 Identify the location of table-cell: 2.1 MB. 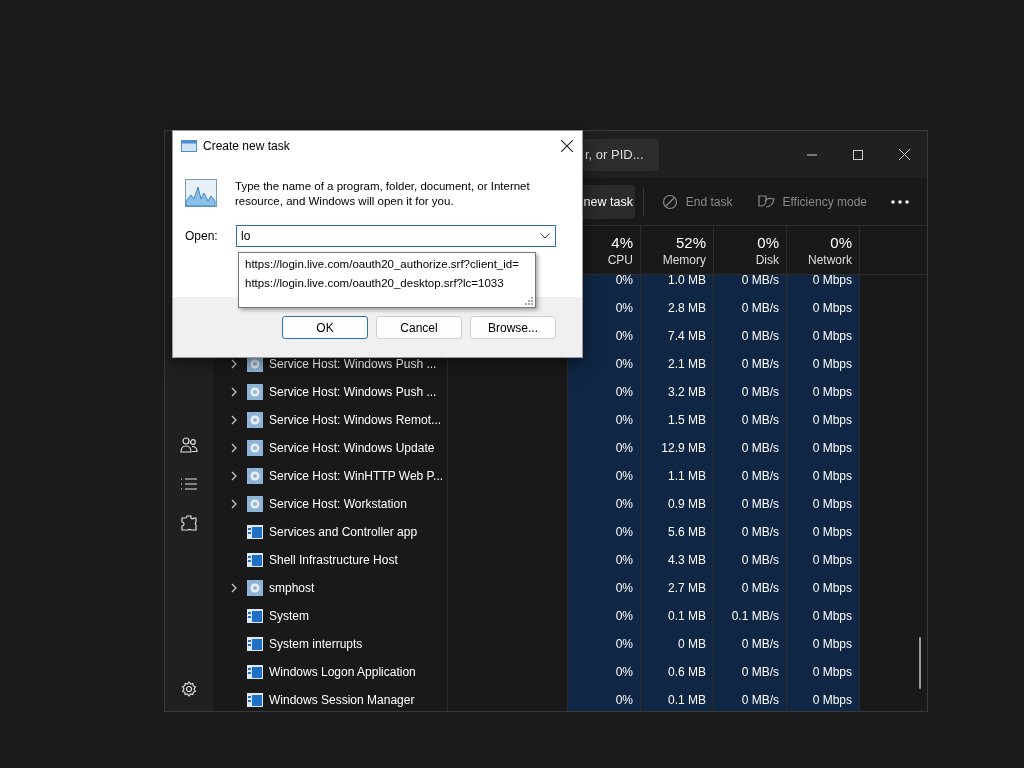
(687, 364).